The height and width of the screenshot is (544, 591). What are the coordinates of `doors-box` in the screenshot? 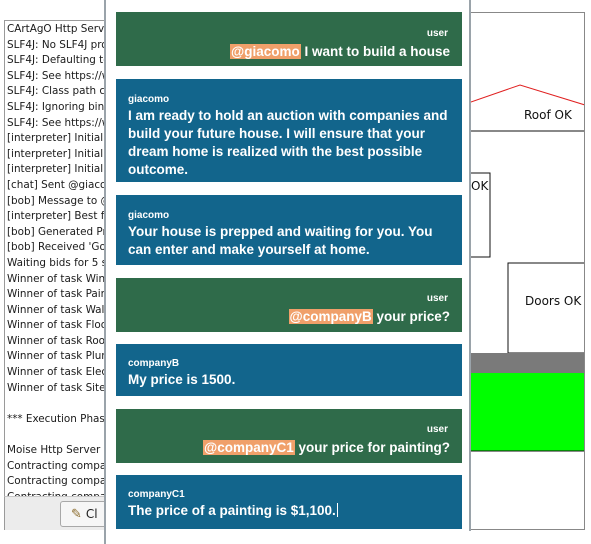 It's located at (545, 308).